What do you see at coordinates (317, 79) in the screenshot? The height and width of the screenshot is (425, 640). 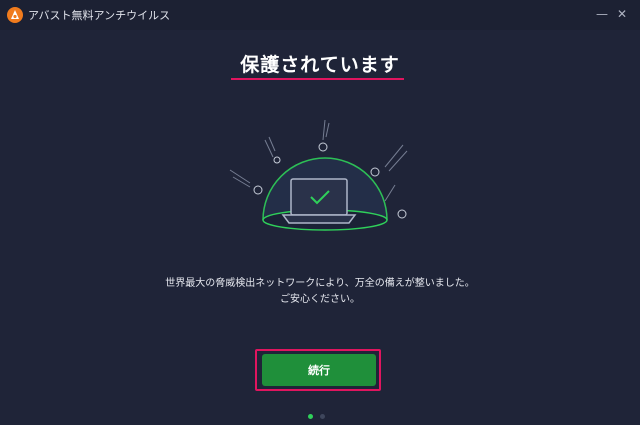 I see `title-underline` at bounding box center [317, 79].